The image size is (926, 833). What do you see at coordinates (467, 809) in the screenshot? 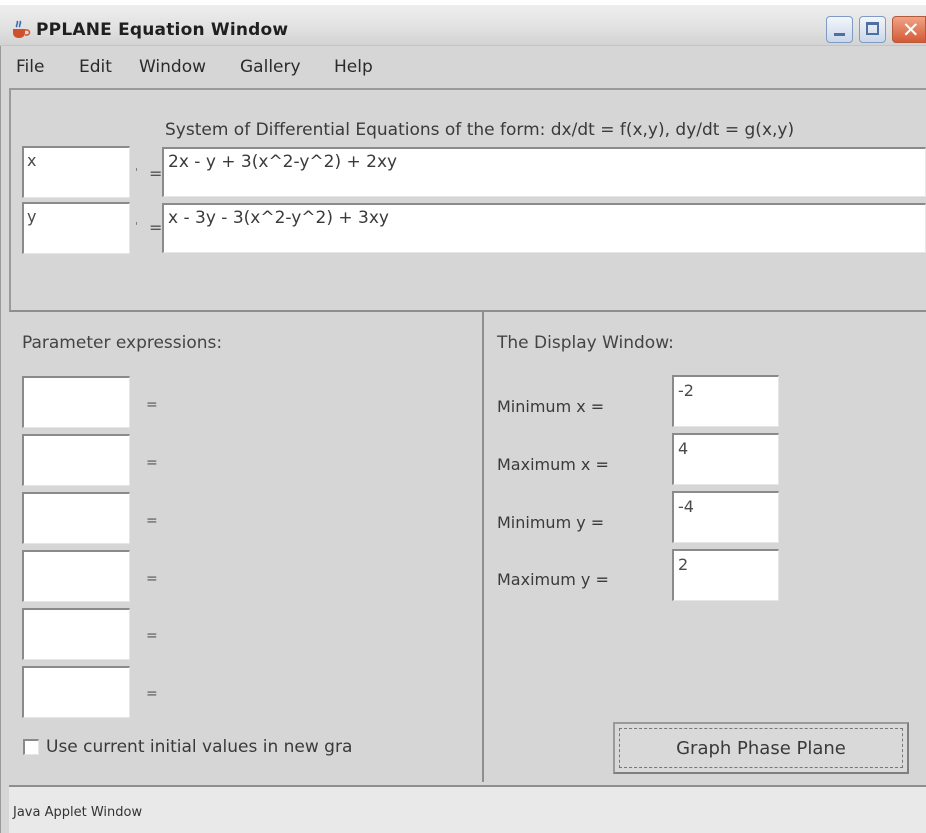
I see `status-bar: Java Applet Window` at bounding box center [467, 809].